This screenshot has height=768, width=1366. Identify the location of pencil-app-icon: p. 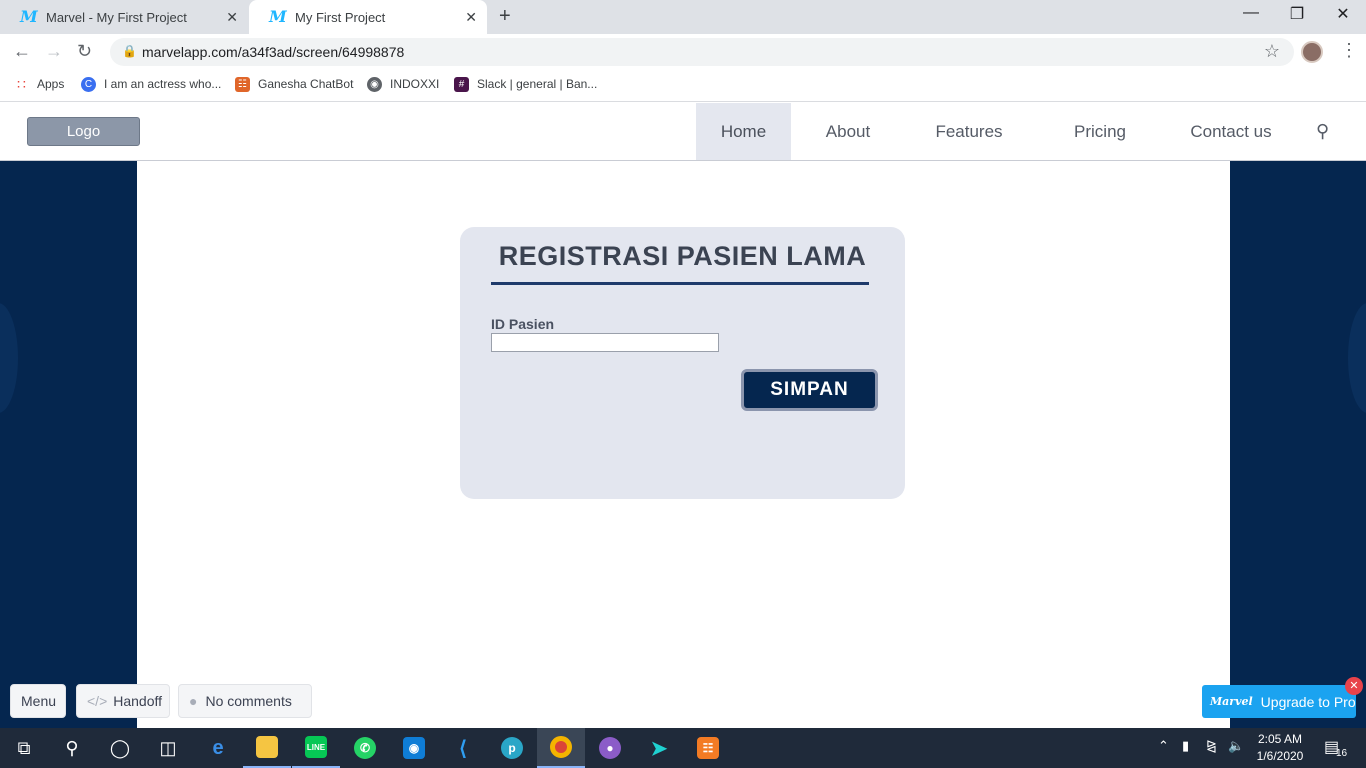
(512, 748).